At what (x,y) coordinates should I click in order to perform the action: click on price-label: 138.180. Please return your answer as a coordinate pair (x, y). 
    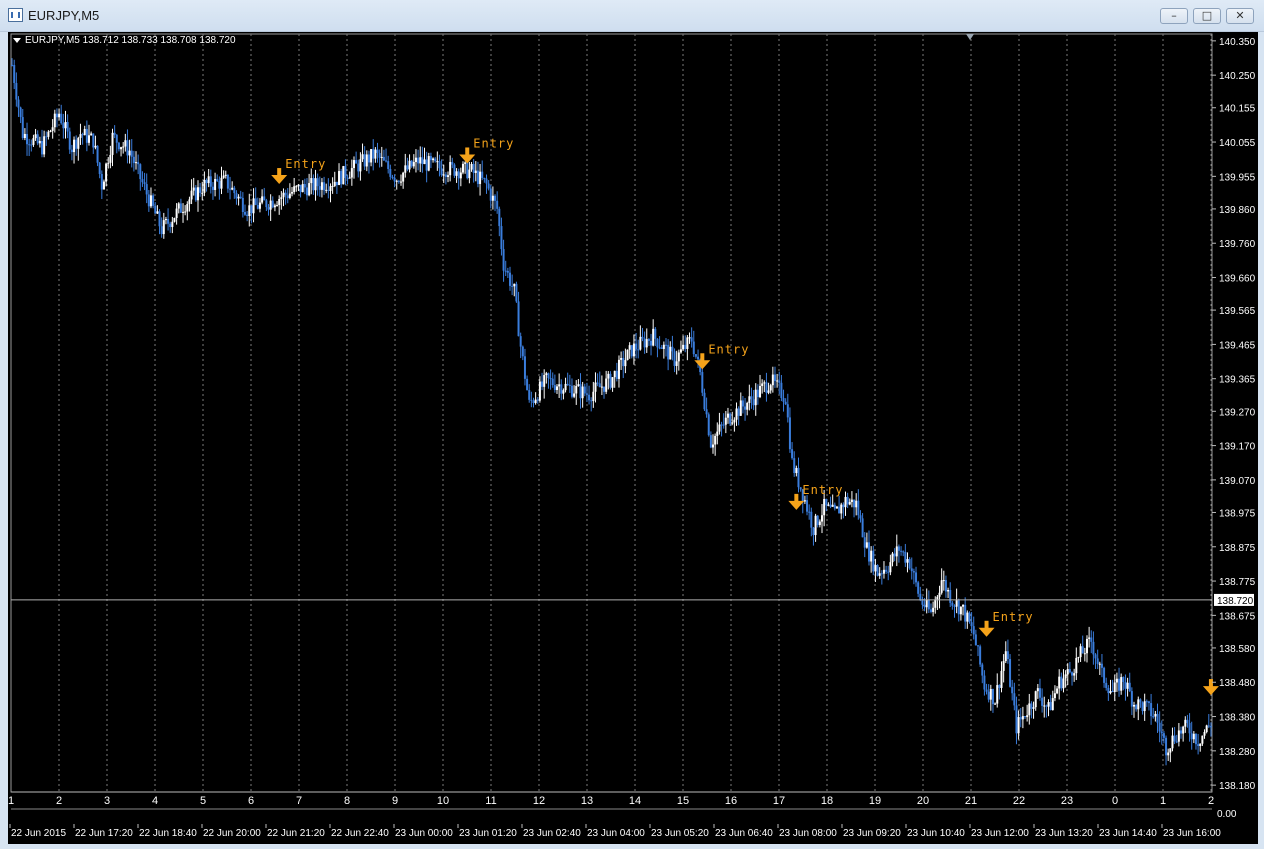
    Looking at the image, I should click on (1237, 786).